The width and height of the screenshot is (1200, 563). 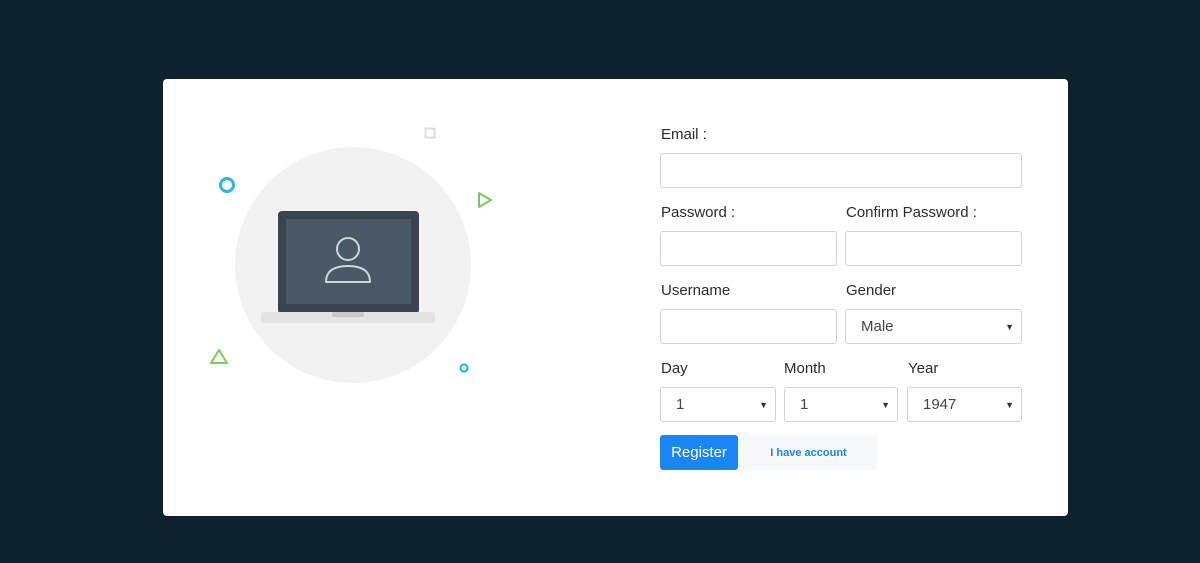 What do you see at coordinates (718, 404) in the screenshot?
I see `day-select: 1 ▼` at bounding box center [718, 404].